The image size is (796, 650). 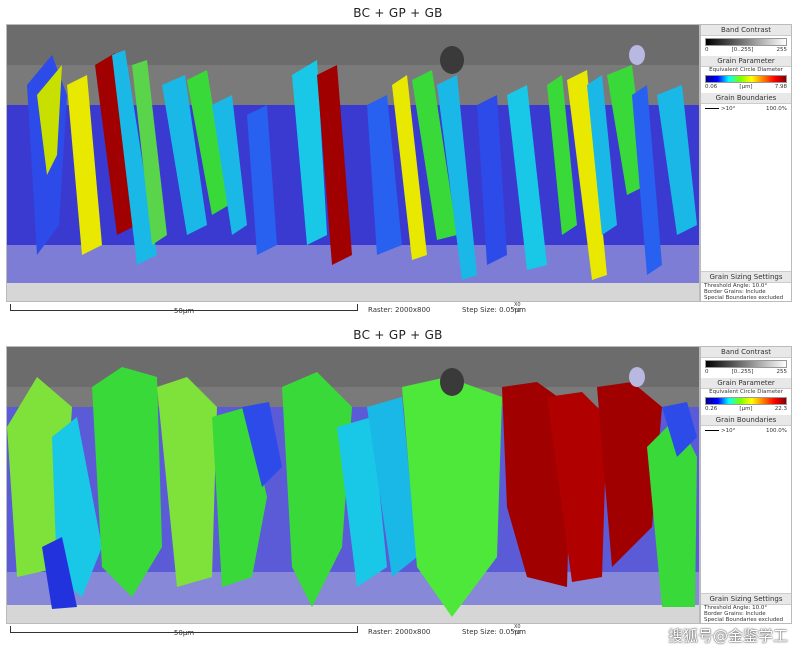 I want to click on gp-min: 0.06, so click(x=711, y=87).